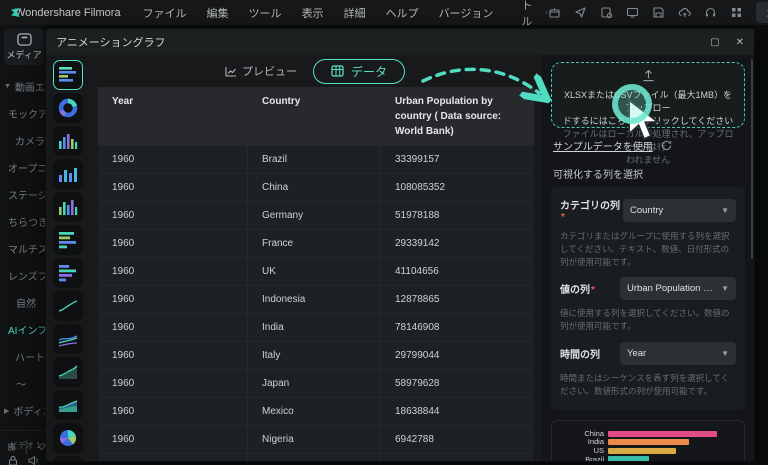  What do you see at coordinates (355, 13) in the screenshot?
I see `menu-4: 詳細` at bounding box center [355, 13].